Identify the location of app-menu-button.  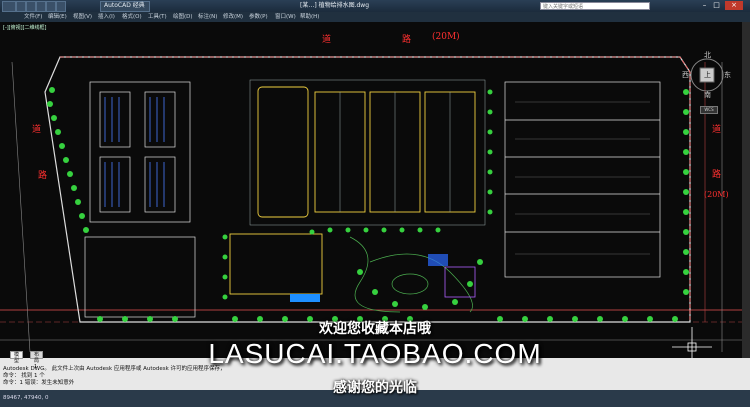
(9, 6).